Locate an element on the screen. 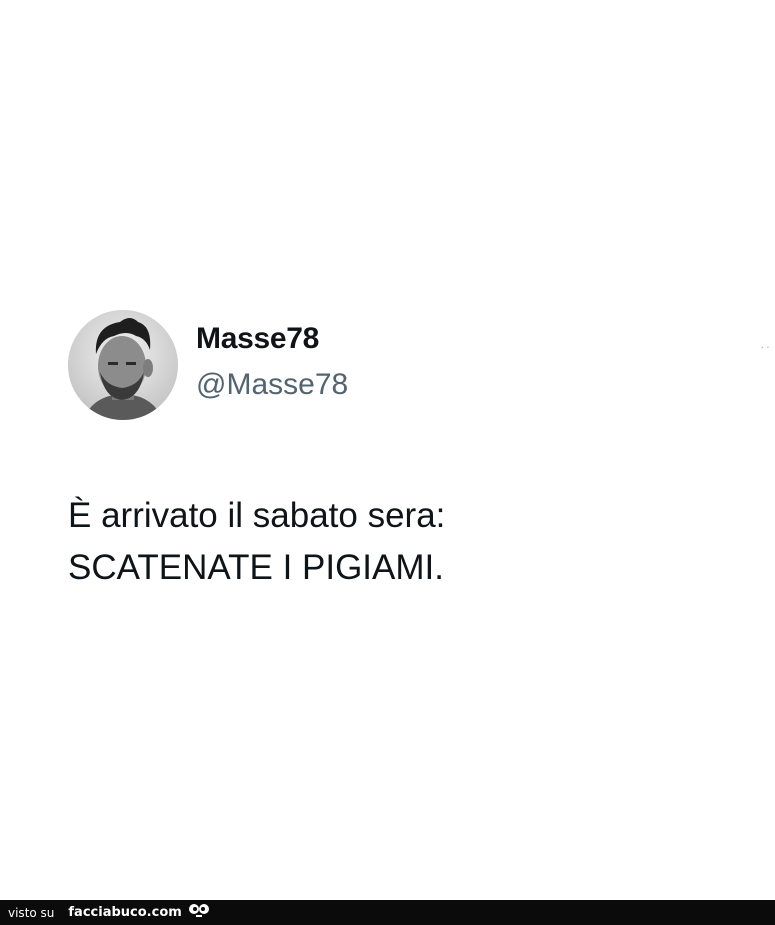 The height and width of the screenshot is (925, 775). display-name: Masse78 is located at coordinates (257, 339).